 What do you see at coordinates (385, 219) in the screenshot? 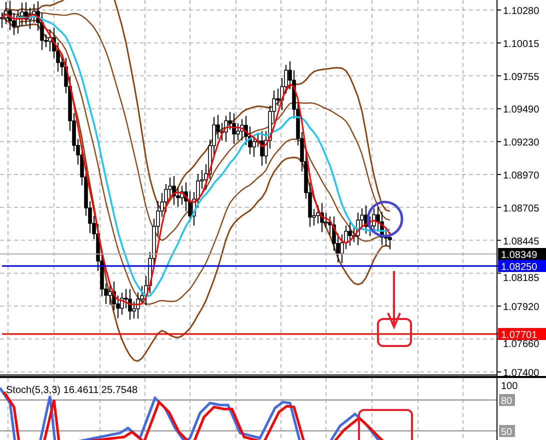
I see `circle-annotation` at bounding box center [385, 219].